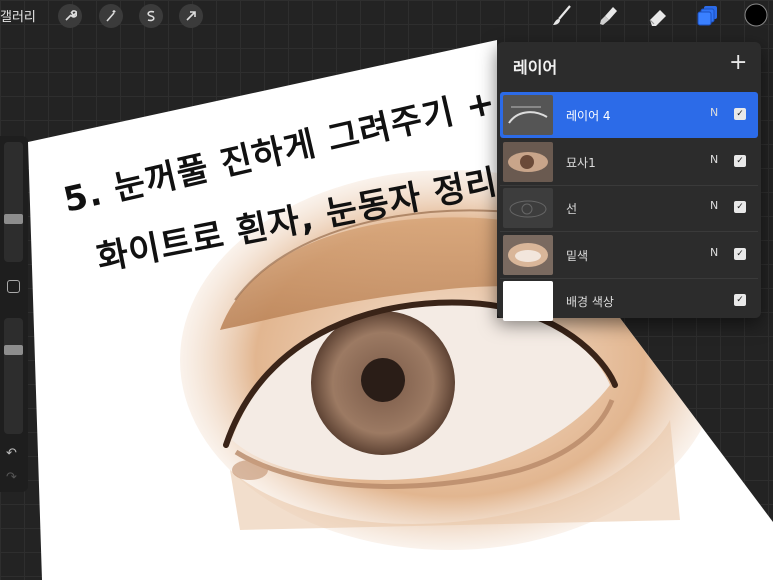 The width and height of the screenshot is (773, 580). I want to click on lower-lid, so click(424, 444).